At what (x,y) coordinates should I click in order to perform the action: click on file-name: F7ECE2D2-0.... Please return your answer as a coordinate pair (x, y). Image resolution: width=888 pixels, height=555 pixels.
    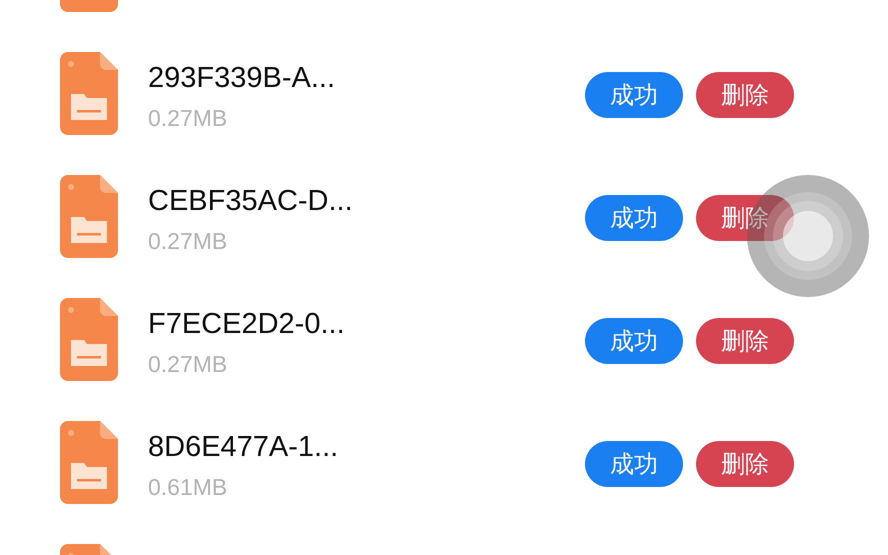
    Looking at the image, I should click on (247, 324).